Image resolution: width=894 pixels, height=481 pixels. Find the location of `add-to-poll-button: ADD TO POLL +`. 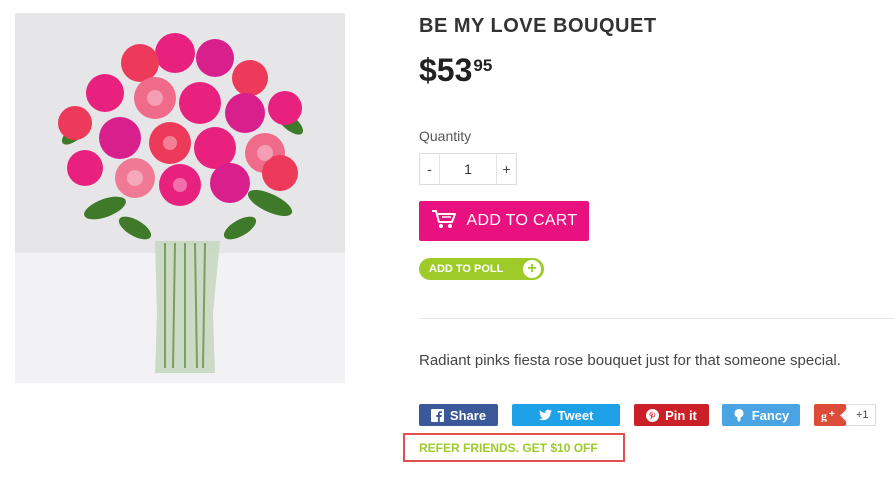

add-to-poll-button: ADD TO POLL + is located at coordinates (481, 269).